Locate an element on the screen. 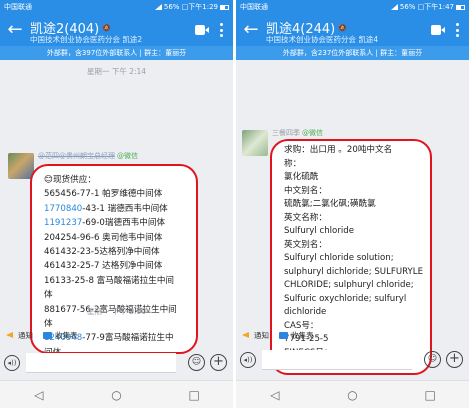  message-line: 称： is located at coordinates (293, 163).